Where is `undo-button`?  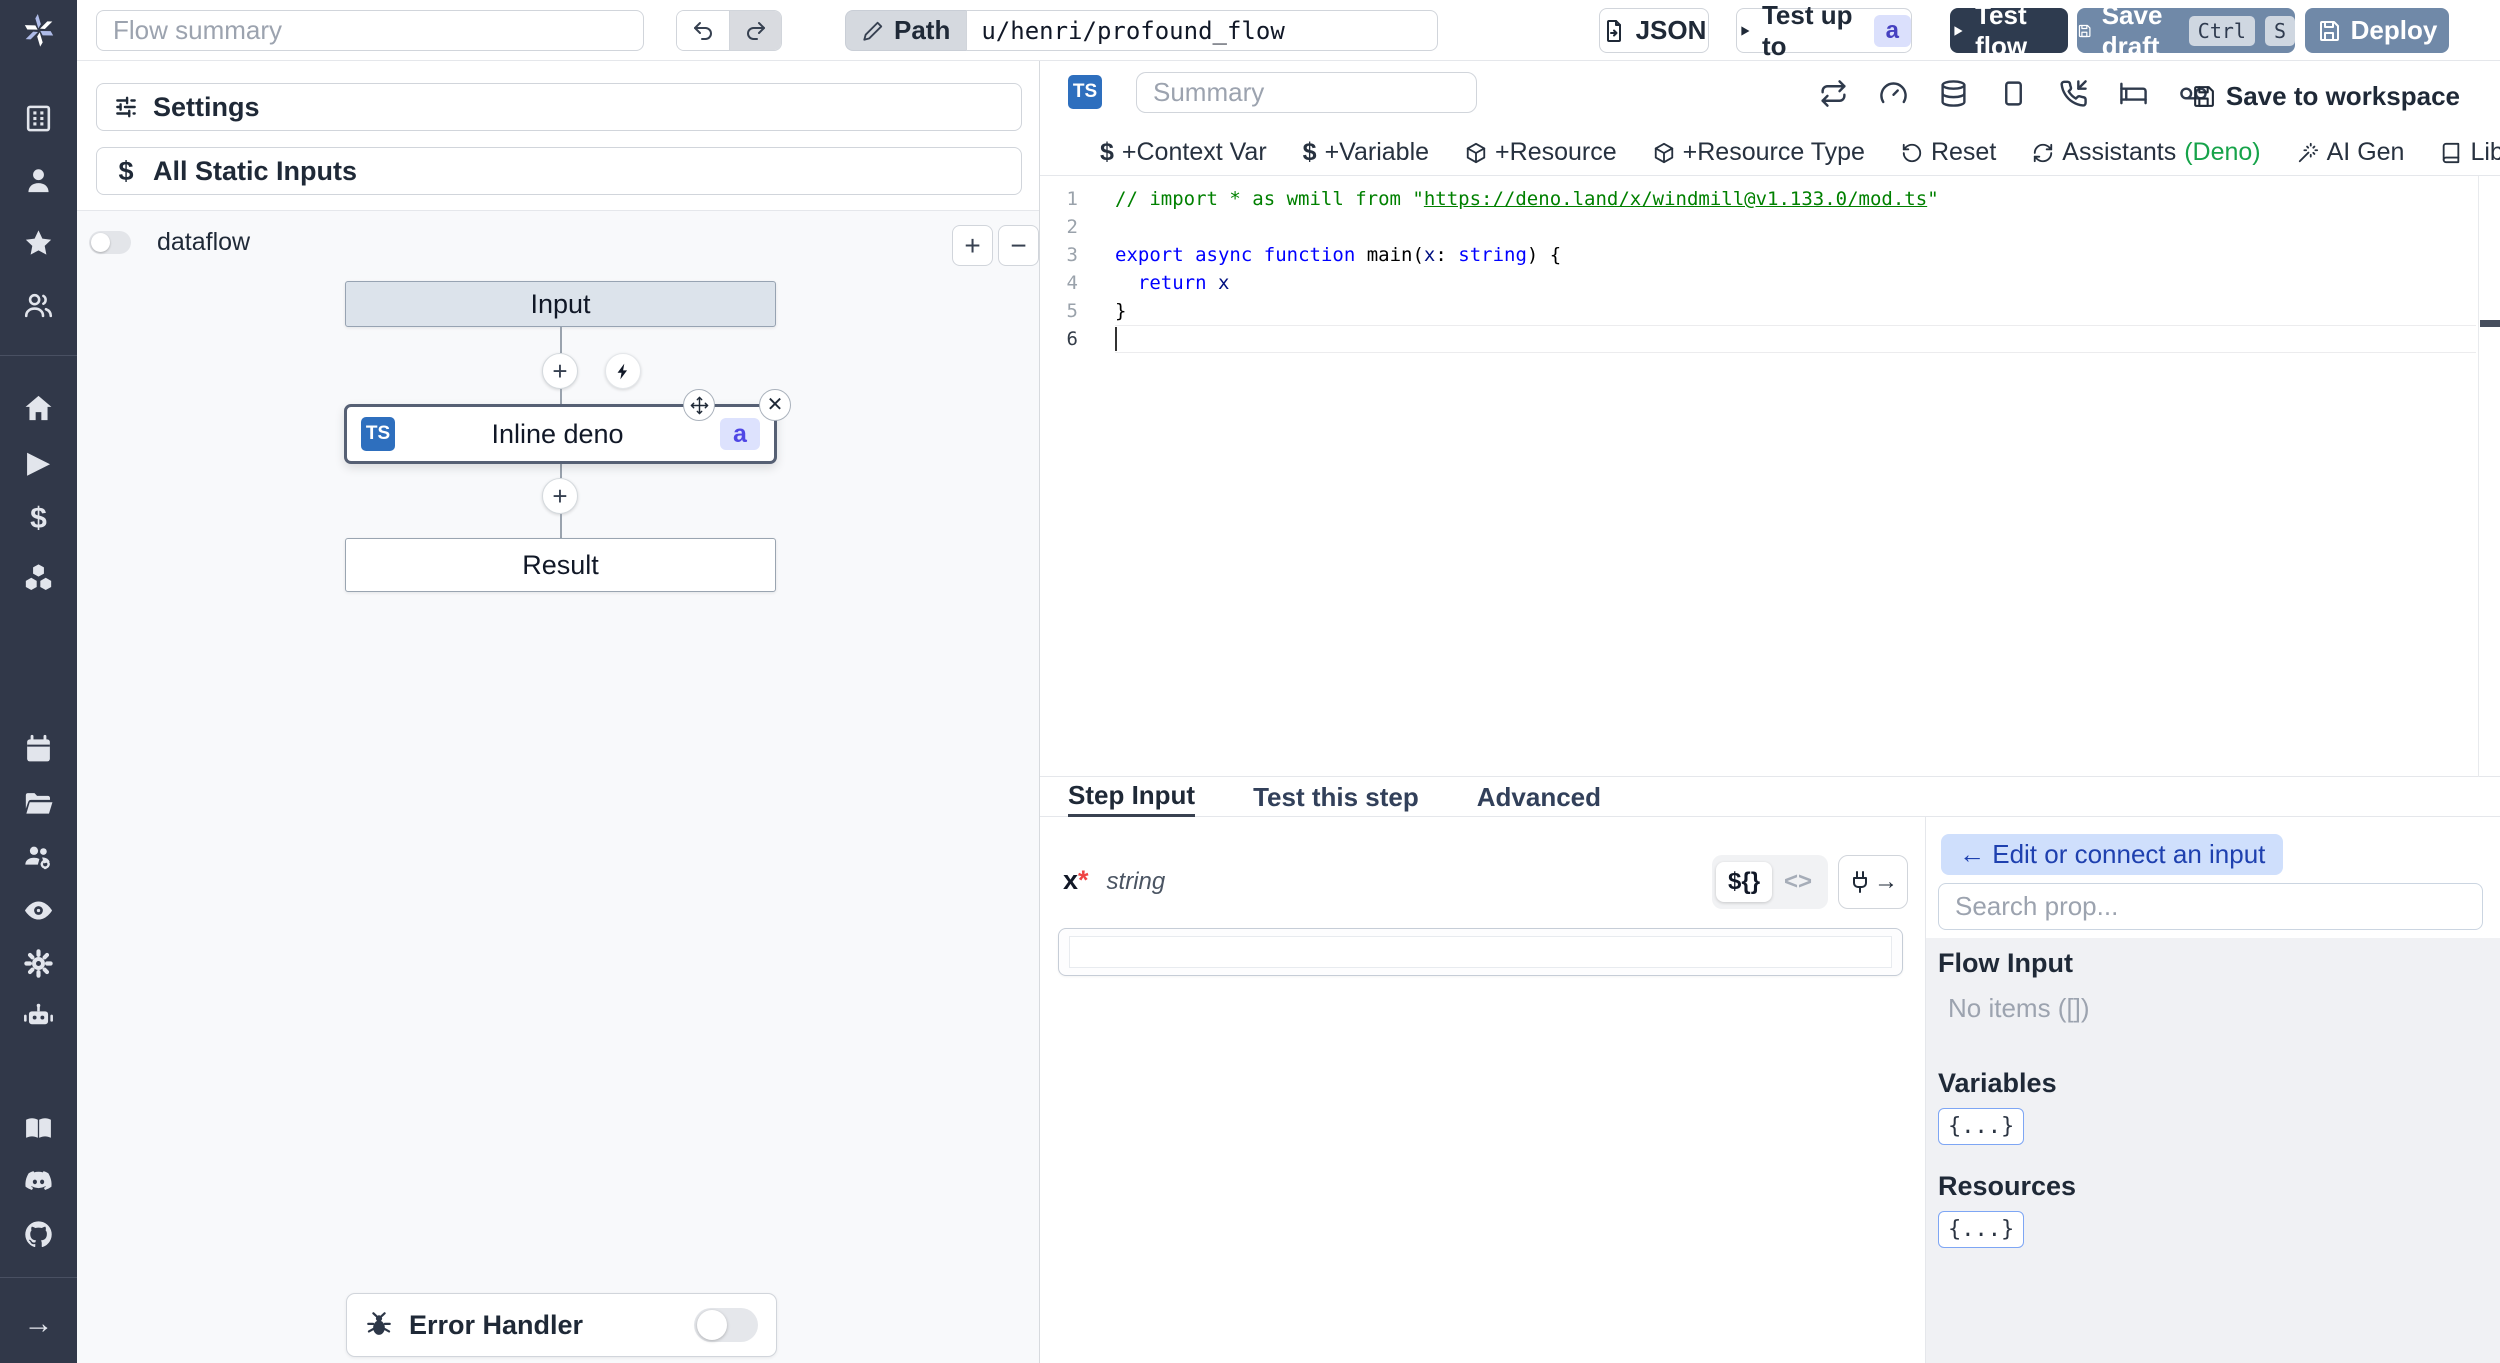
undo-button is located at coordinates (703, 30).